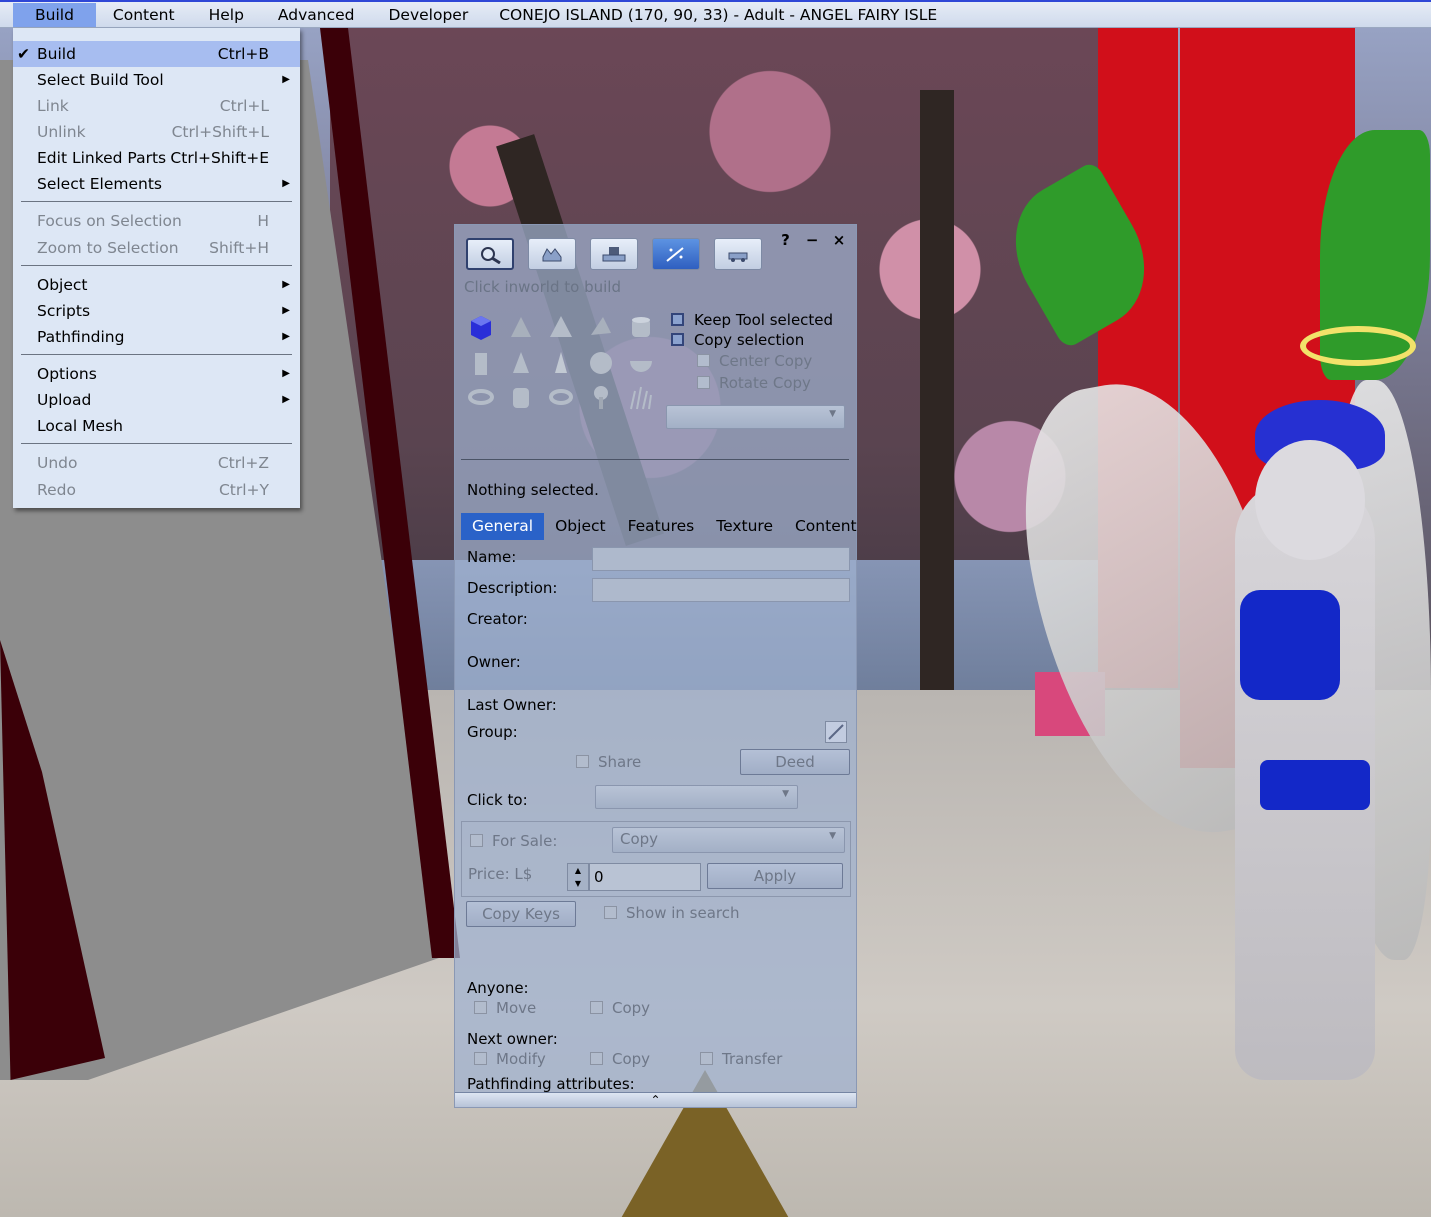  I want to click on name-field, so click(721, 559).